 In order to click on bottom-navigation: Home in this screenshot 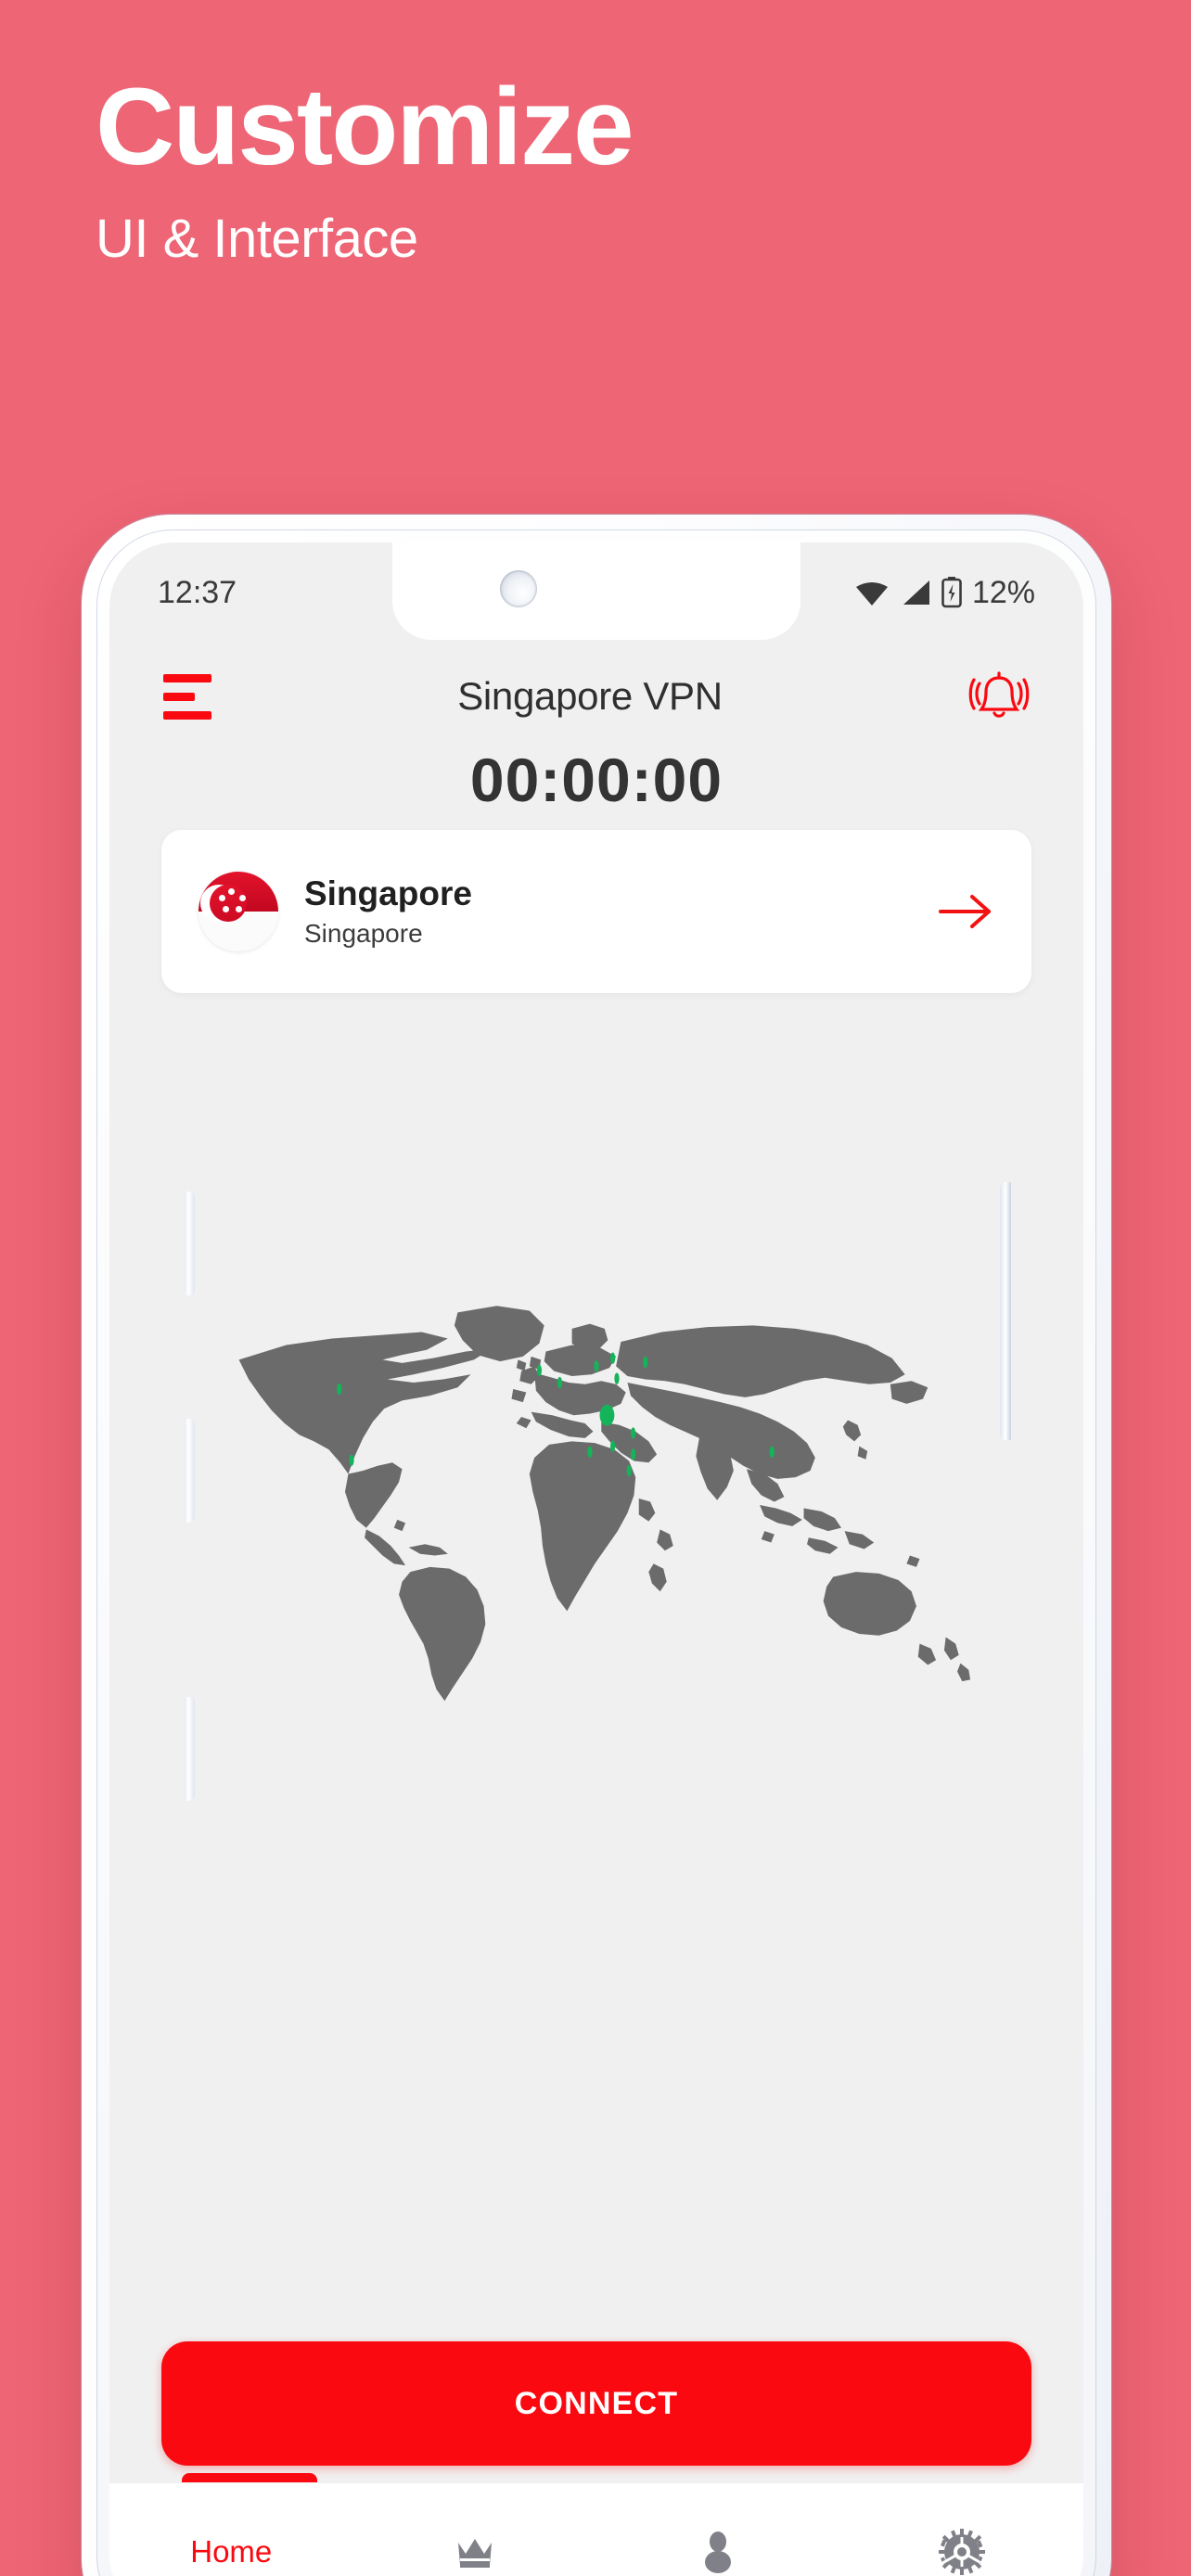, I will do `click(596, 2529)`.